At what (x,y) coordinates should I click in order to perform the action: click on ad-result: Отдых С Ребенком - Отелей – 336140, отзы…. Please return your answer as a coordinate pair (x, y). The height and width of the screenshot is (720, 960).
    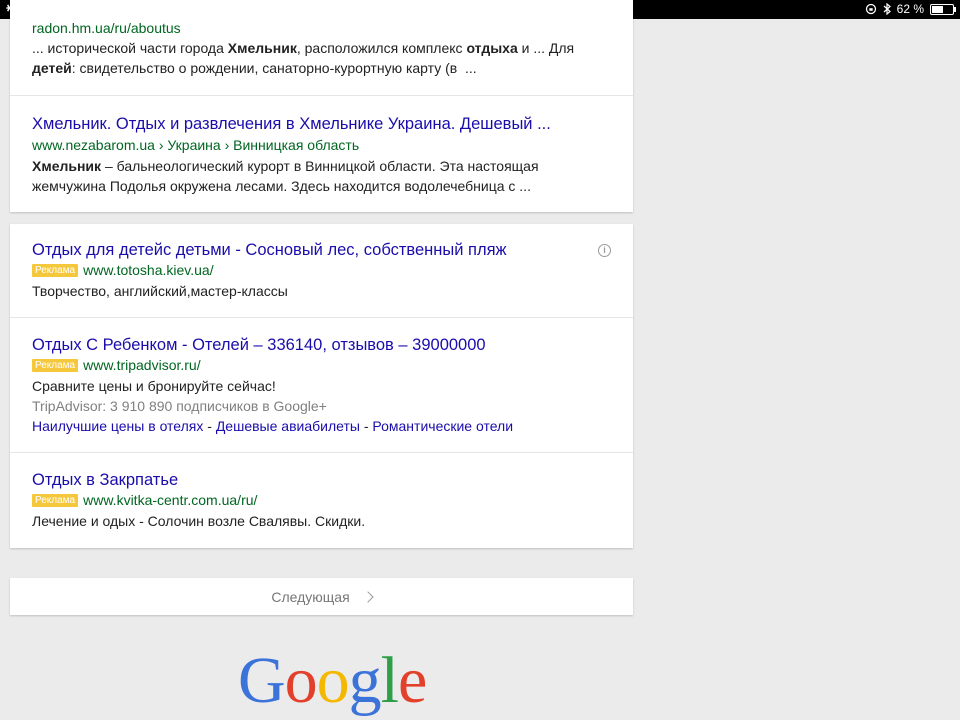
    Looking at the image, I should click on (321, 385).